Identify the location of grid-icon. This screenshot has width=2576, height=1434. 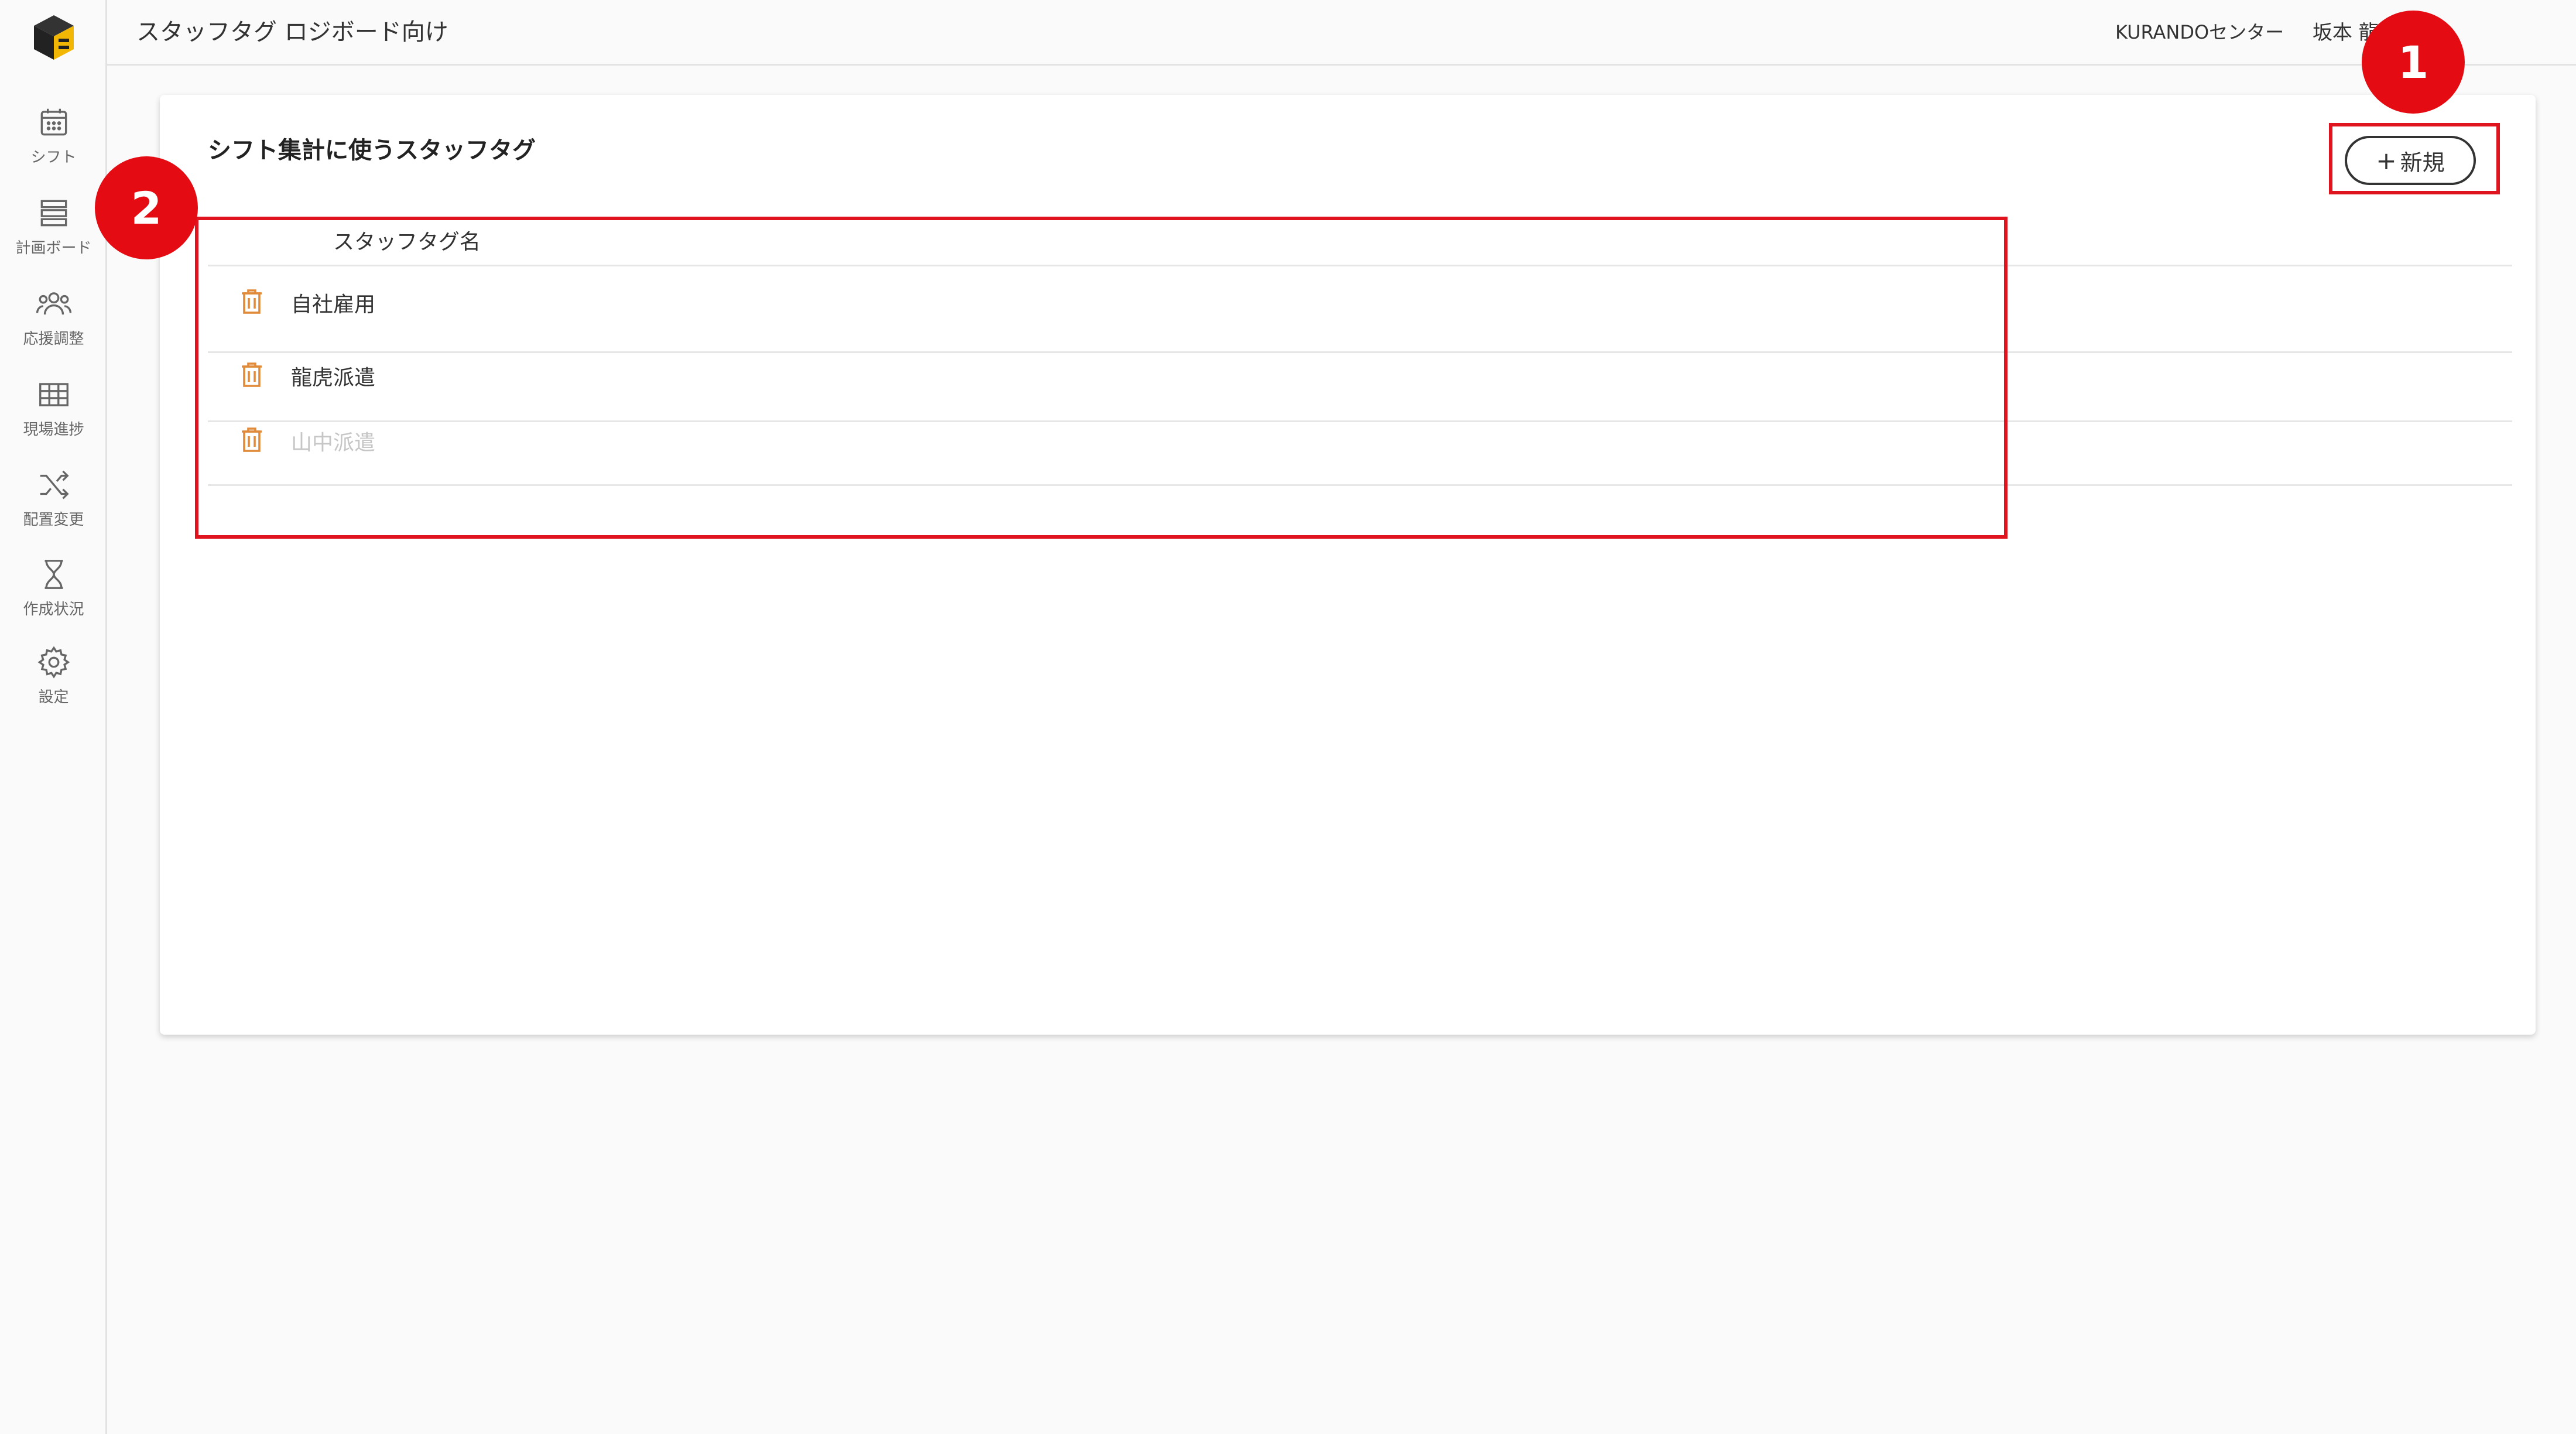
(53, 394).